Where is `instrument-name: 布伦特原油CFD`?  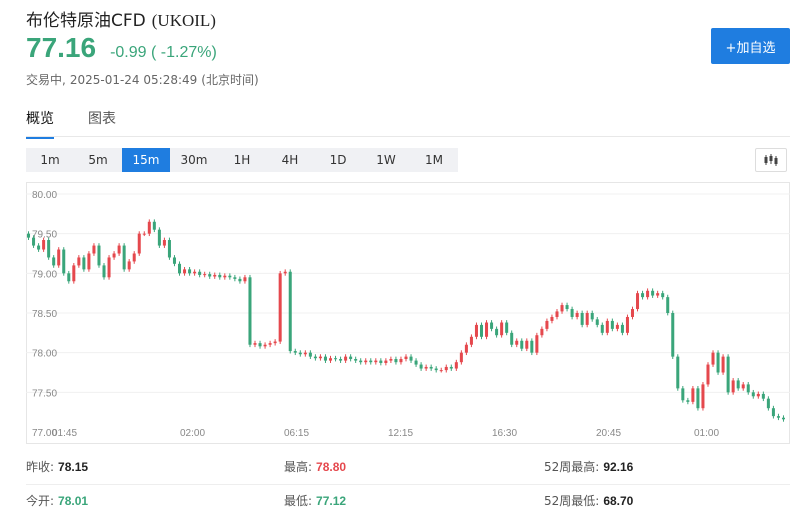 instrument-name: 布伦特原油CFD is located at coordinates (86, 21).